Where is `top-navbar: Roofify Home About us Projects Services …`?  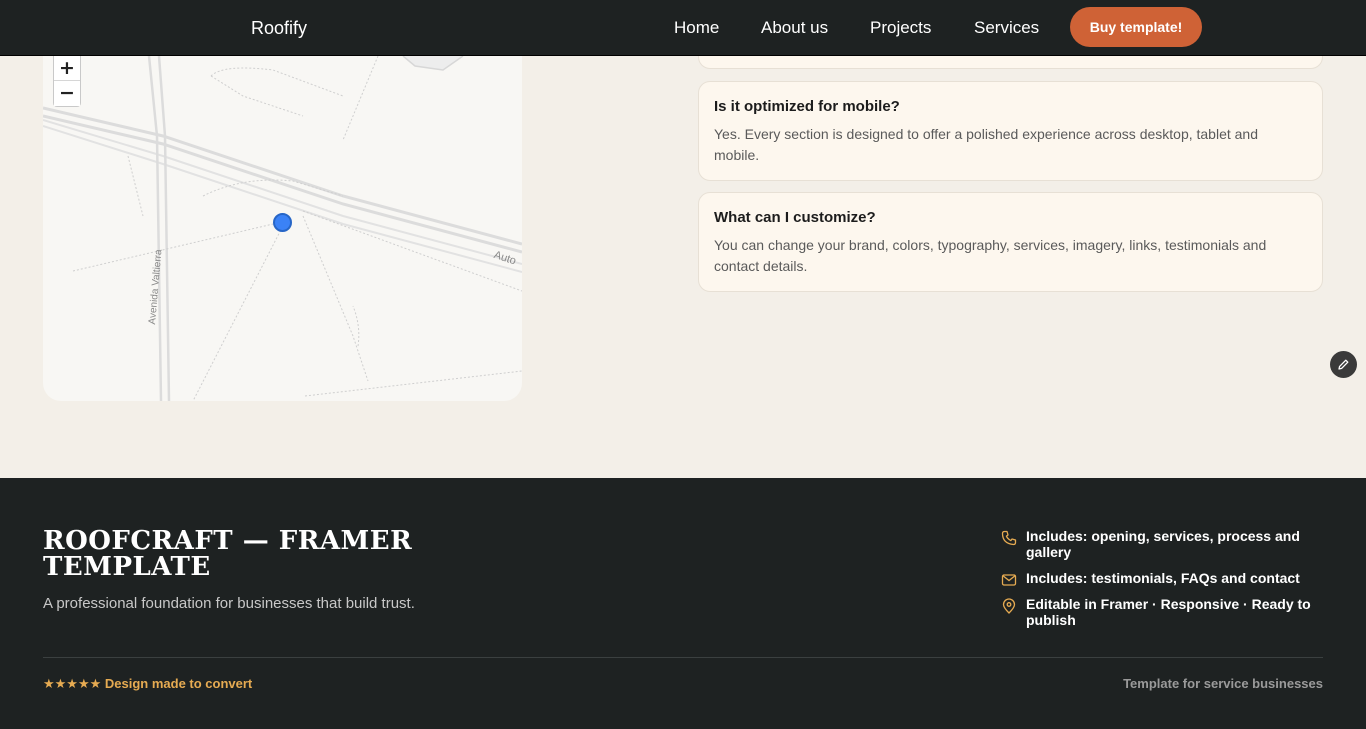 top-navbar: Roofify Home About us Projects Services … is located at coordinates (683, 28).